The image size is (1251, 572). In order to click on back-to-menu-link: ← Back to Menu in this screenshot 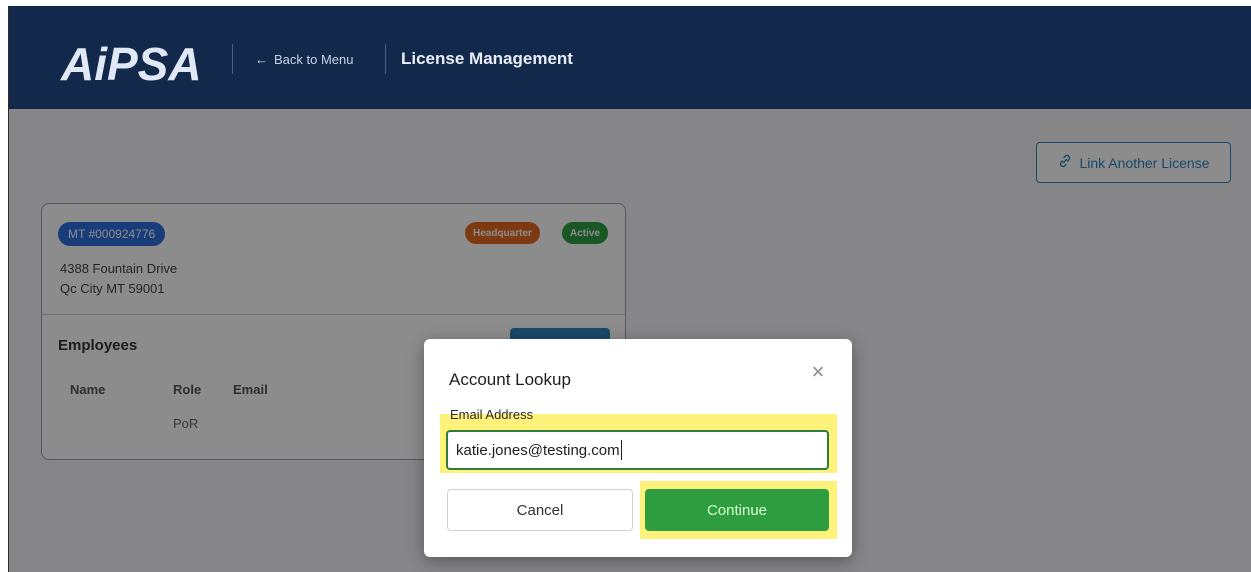, I will do `click(304, 59)`.